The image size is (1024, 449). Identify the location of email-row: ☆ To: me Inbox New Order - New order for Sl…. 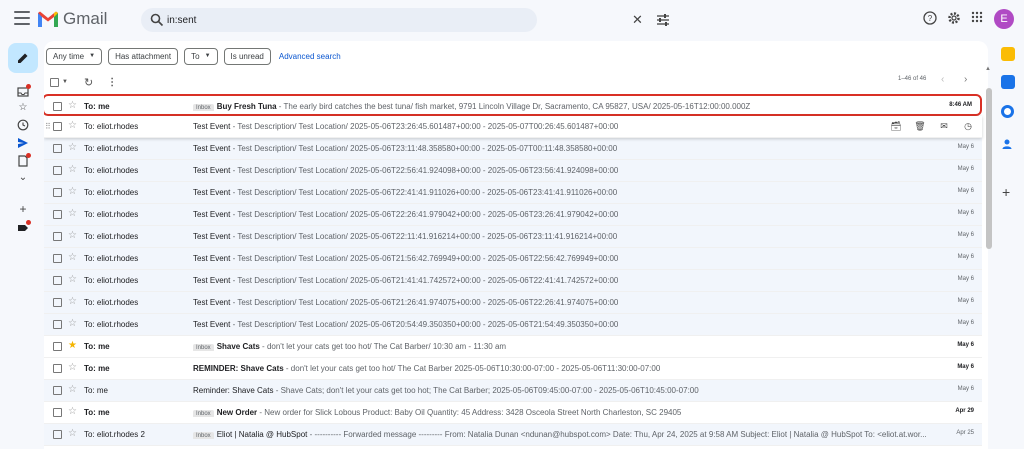
(513, 413).